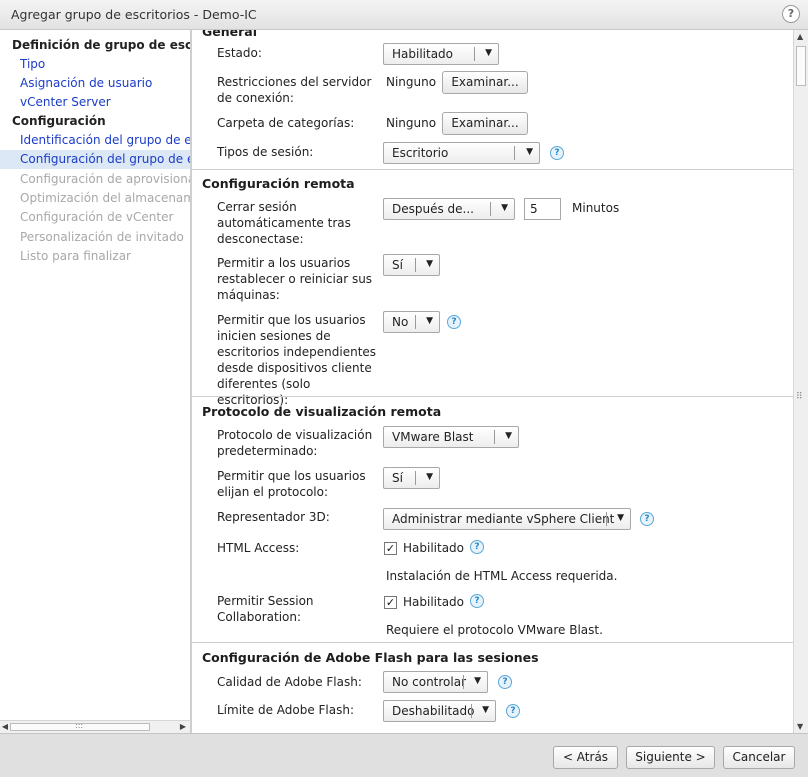 The width and height of the screenshot is (808, 777). What do you see at coordinates (322, 411) in the screenshot?
I see `section-display-header: Protocolo de visualización remota` at bounding box center [322, 411].